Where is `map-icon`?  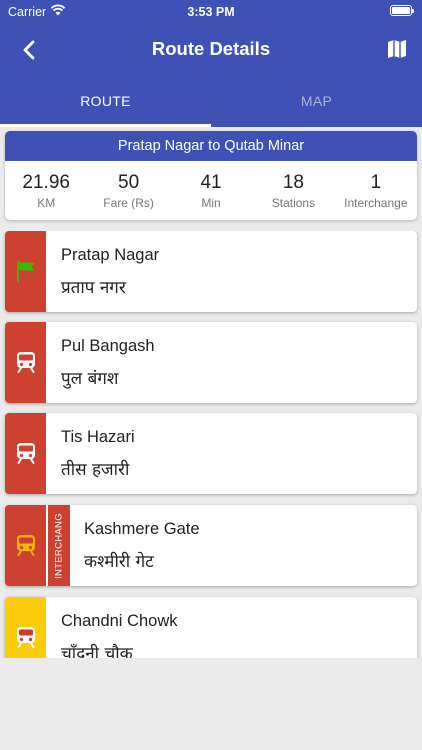 map-icon is located at coordinates (397, 49).